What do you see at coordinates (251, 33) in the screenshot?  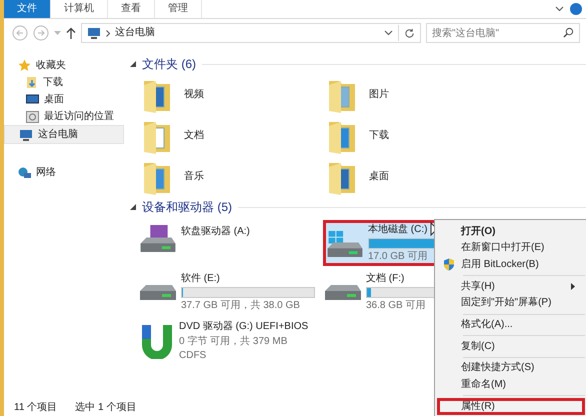 I see `address-bar: 这台电脑` at bounding box center [251, 33].